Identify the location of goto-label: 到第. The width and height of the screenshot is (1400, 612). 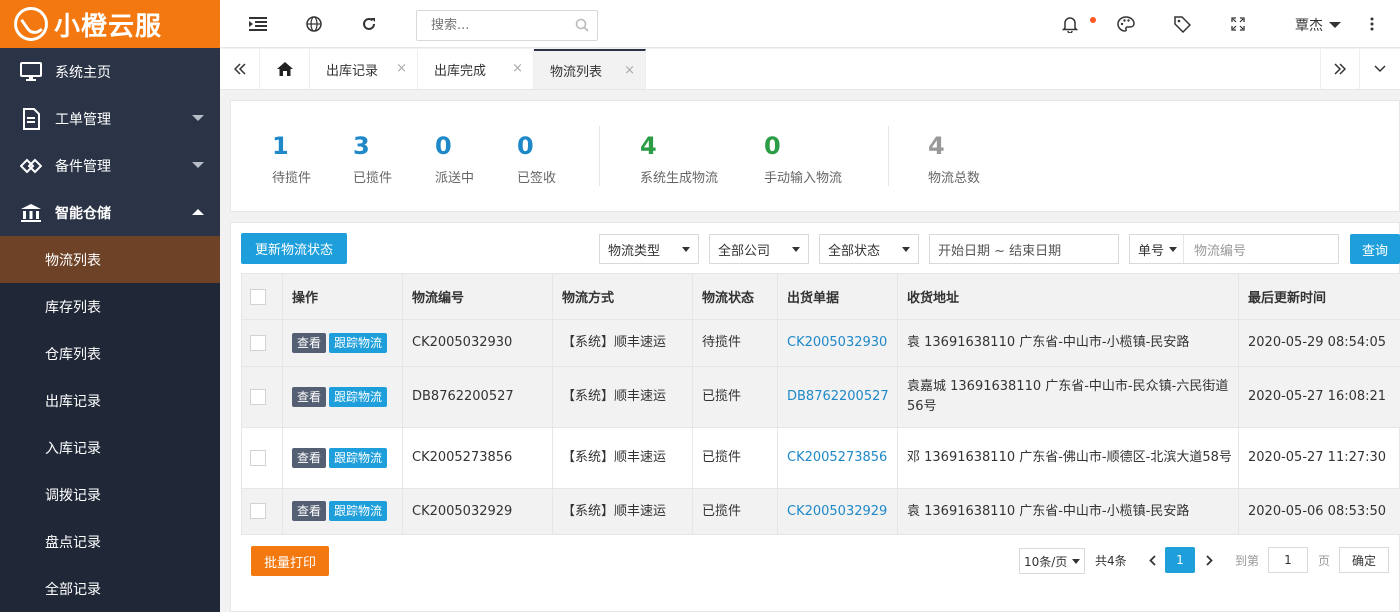
(1247, 560).